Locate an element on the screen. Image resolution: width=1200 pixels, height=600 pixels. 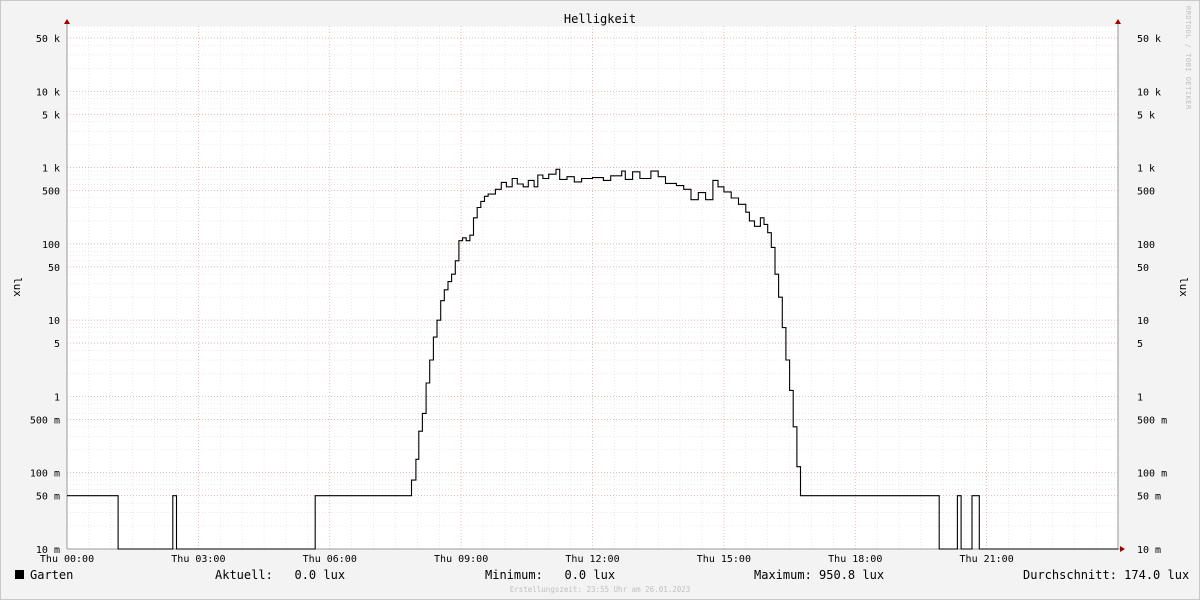
y-tick-label-right: 100 m is located at coordinates (1152, 474).